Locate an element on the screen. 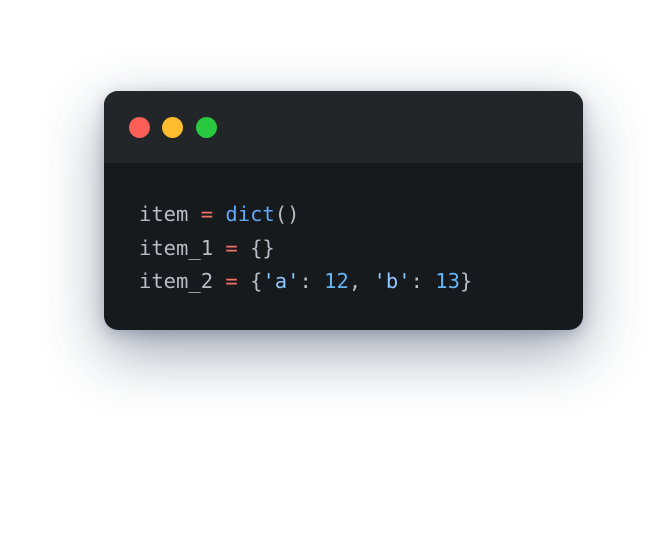 This screenshot has height=541, width=672. code-token-plain: {} is located at coordinates (256, 247).